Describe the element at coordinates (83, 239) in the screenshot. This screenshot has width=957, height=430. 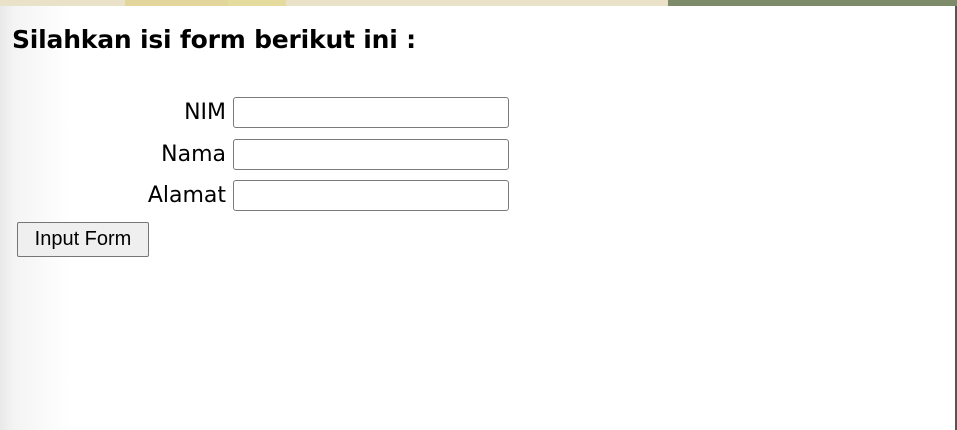
I see `input-form-button: Input Form` at that location.